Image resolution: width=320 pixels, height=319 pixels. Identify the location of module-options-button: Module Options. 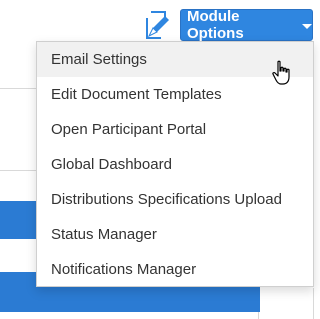
(246, 25).